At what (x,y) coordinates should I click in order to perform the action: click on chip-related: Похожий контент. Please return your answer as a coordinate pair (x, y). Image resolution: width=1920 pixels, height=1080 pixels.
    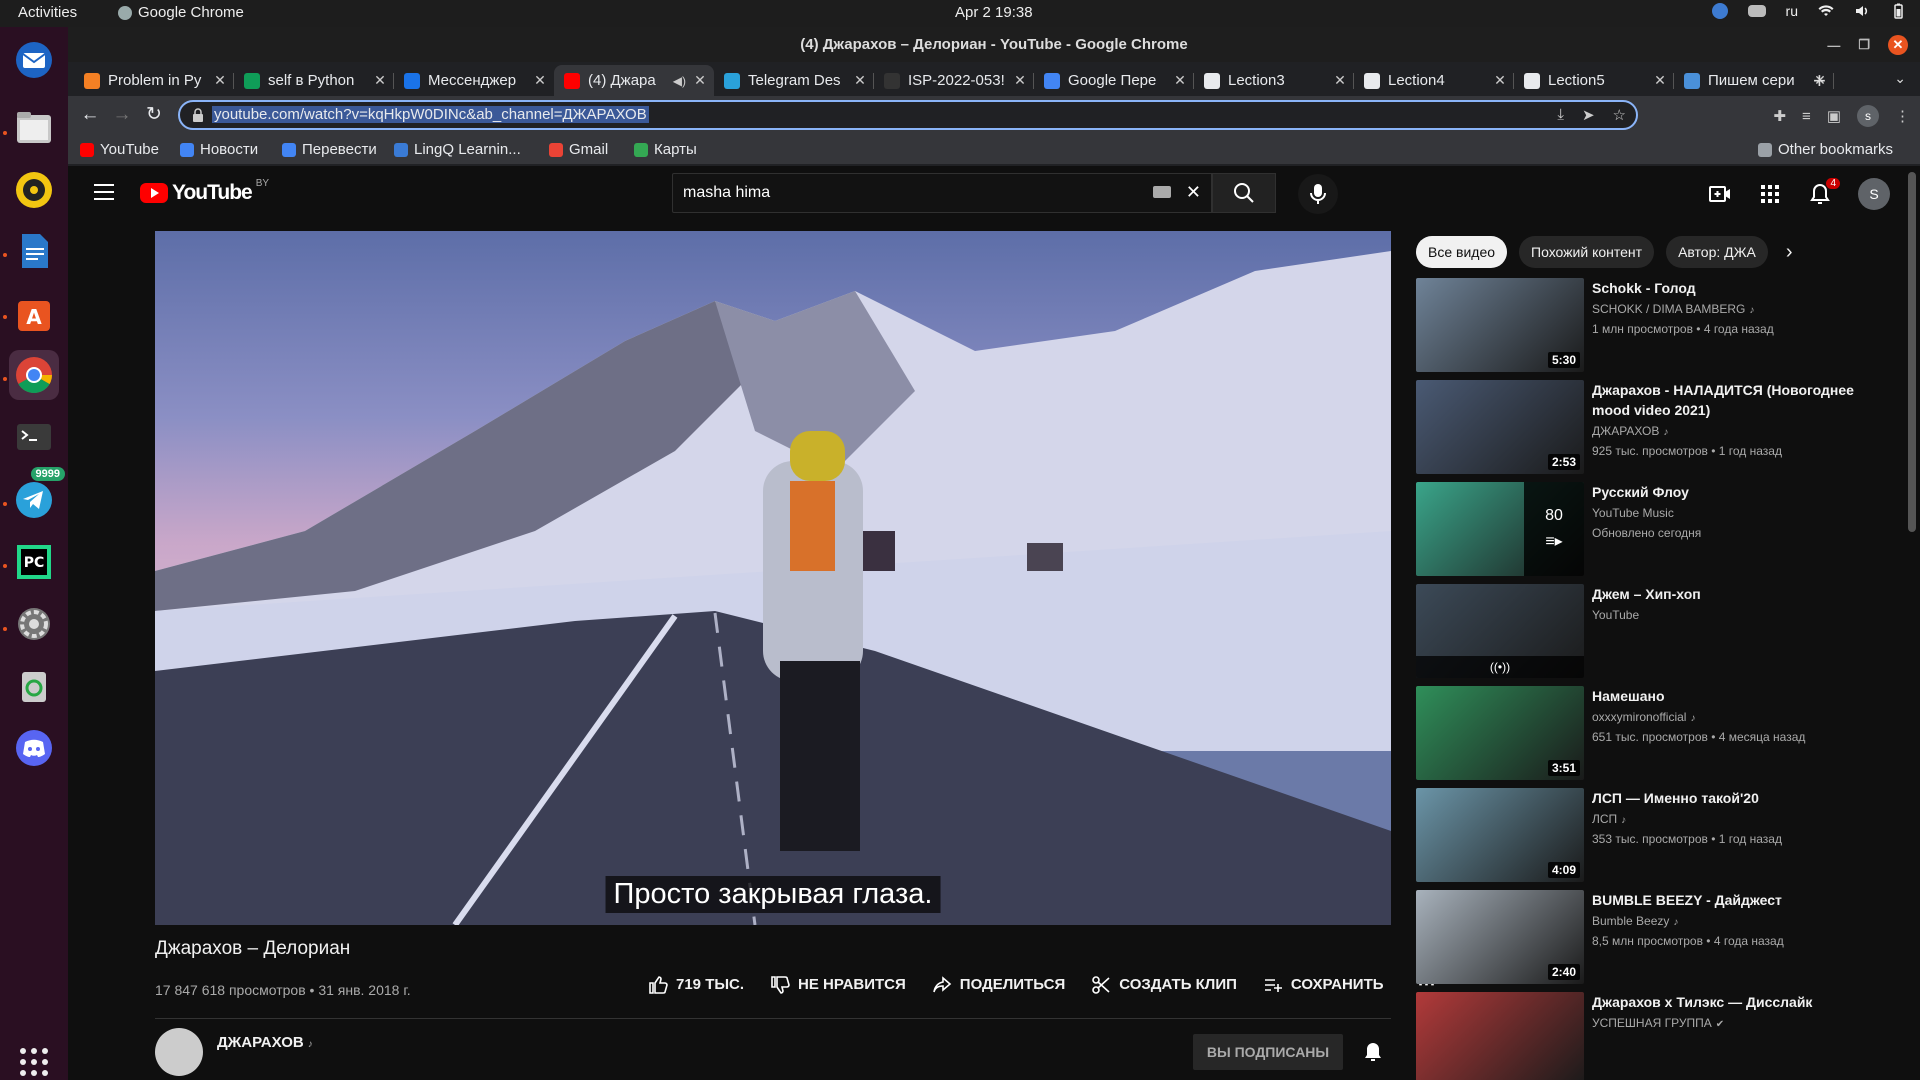
    Looking at the image, I should click on (1587, 252).